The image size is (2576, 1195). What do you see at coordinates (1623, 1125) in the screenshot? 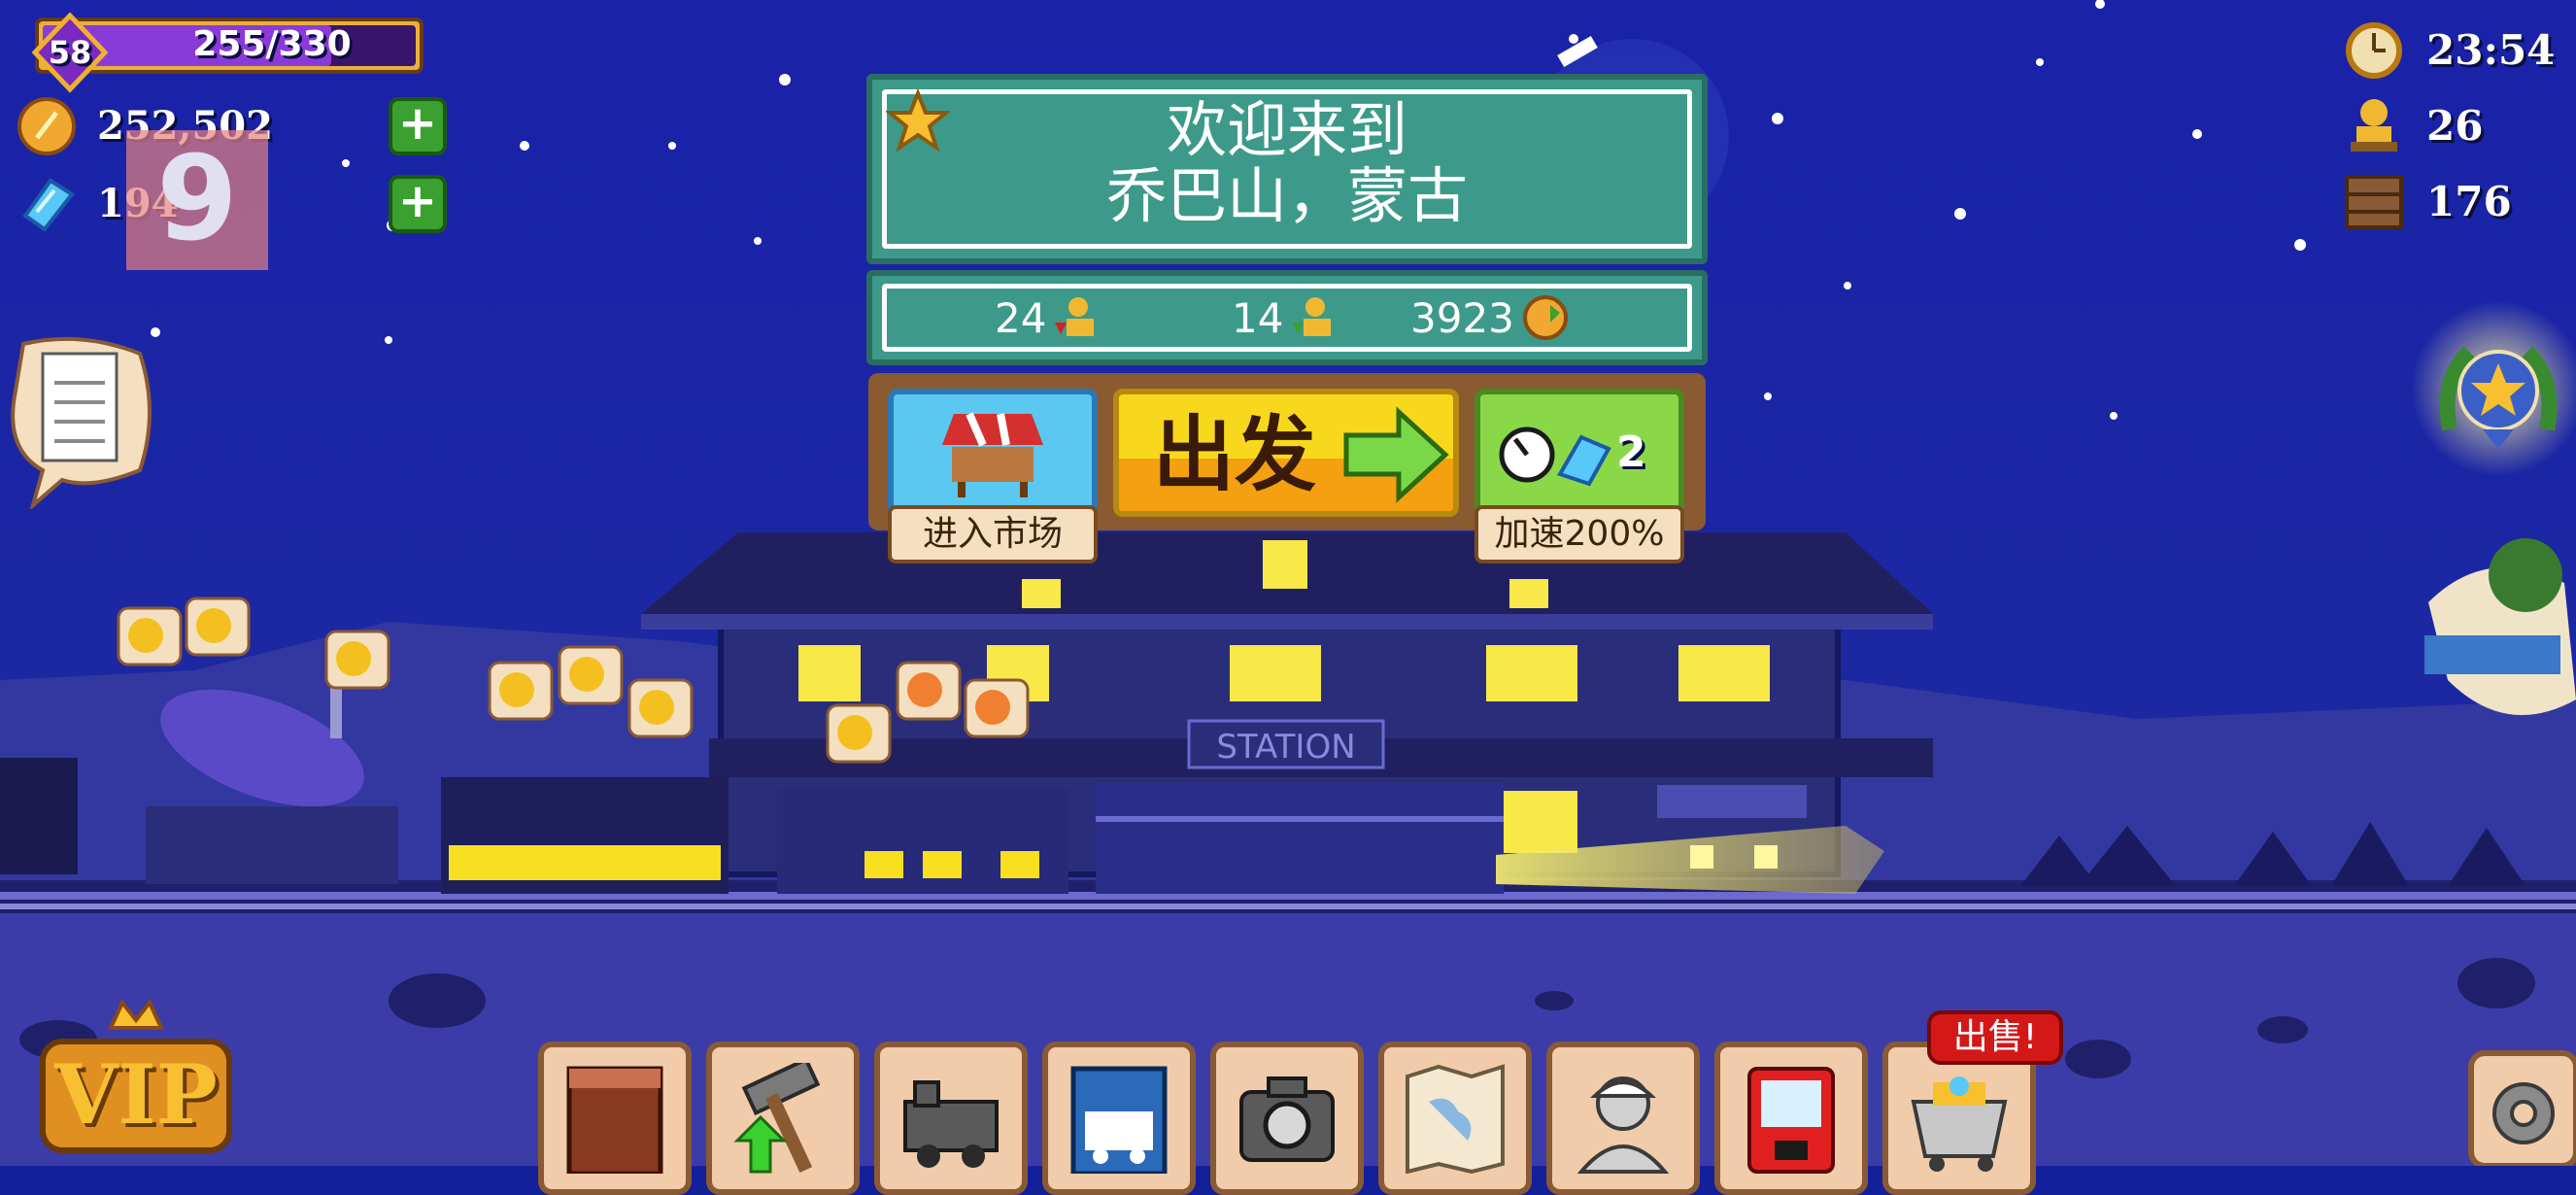
I see `worker-icon` at bounding box center [1623, 1125].